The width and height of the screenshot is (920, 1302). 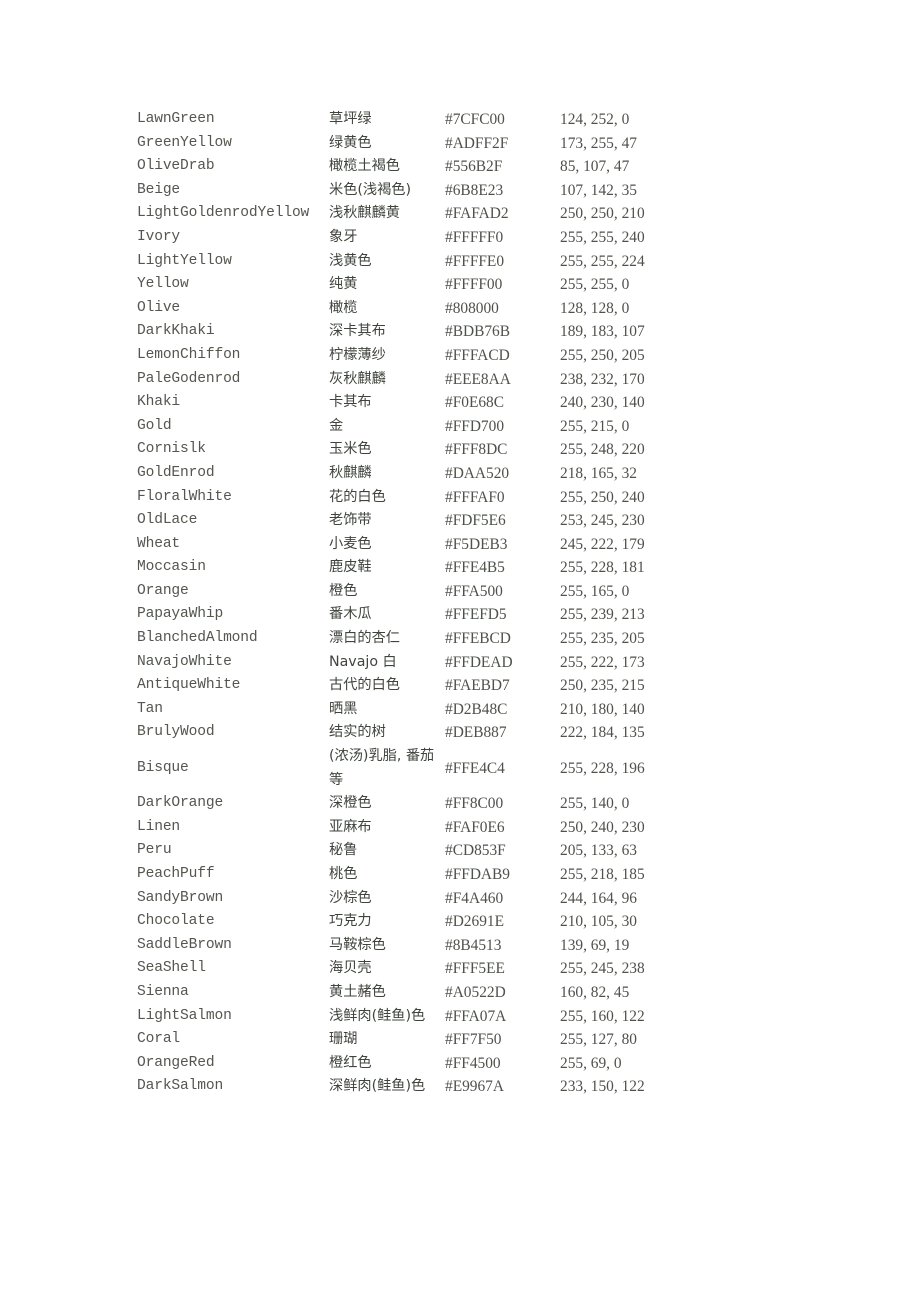 What do you see at coordinates (350, 614) in the screenshot?
I see `color-chinese-name: 番木瓜` at bounding box center [350, 614].